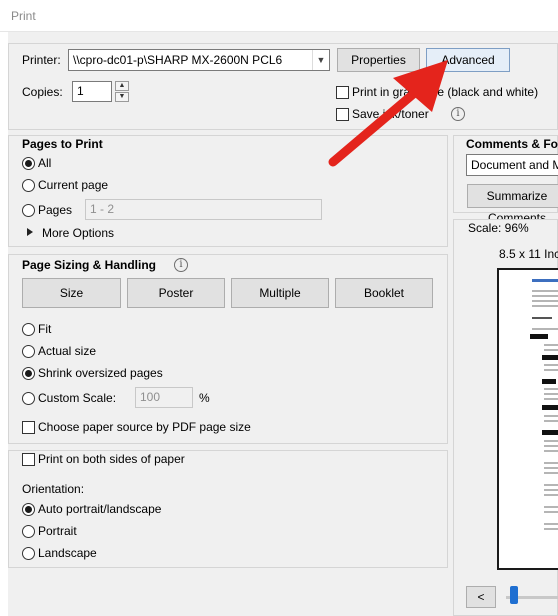 This screenshot has width=558, height=616. I want to click on annotation-arrow, so click(388, 113).